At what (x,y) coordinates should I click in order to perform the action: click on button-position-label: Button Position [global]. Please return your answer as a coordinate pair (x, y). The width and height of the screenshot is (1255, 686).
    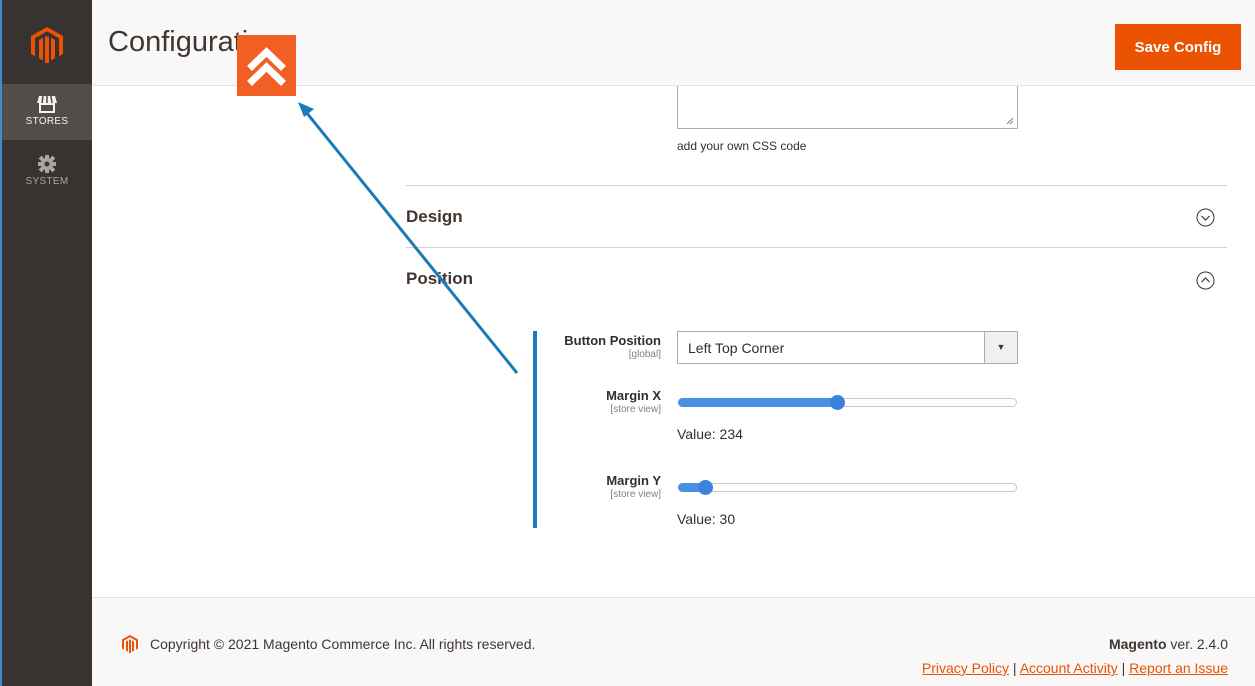
    Looking at the image, I should click on (612, 346).